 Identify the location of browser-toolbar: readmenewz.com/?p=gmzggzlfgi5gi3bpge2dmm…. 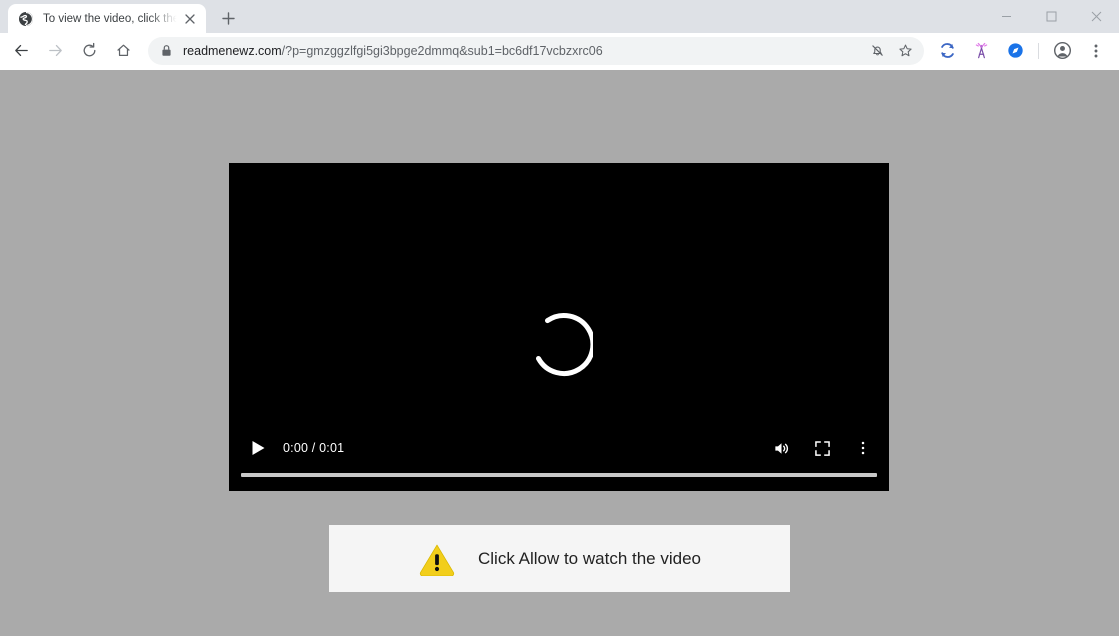
(559, 51).